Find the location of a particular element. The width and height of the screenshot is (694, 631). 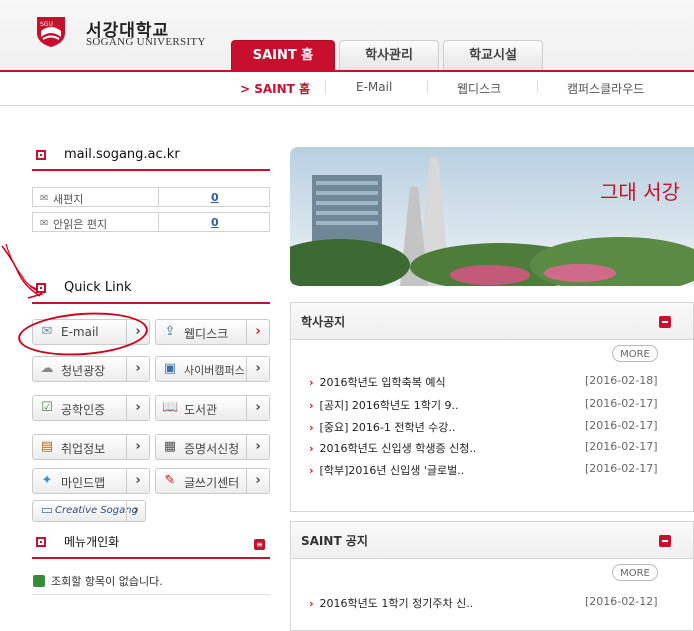

brand-name-en: SOGANG UNIVERSITY is located at coordinates (146, 42).